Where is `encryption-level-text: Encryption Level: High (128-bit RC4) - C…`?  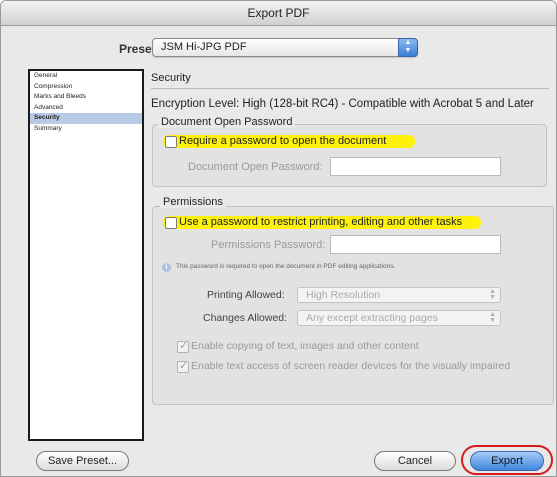 encryption-level-text: Encryption Level: High (128-bit RC4) - C… is located at coordinates (342, 104).